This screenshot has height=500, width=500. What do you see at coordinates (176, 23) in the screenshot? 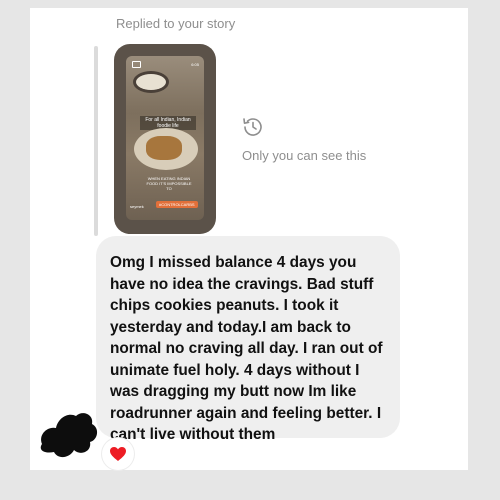
I see `replied-to-story-label: Replied to your story` at bounding box center [176, 23].